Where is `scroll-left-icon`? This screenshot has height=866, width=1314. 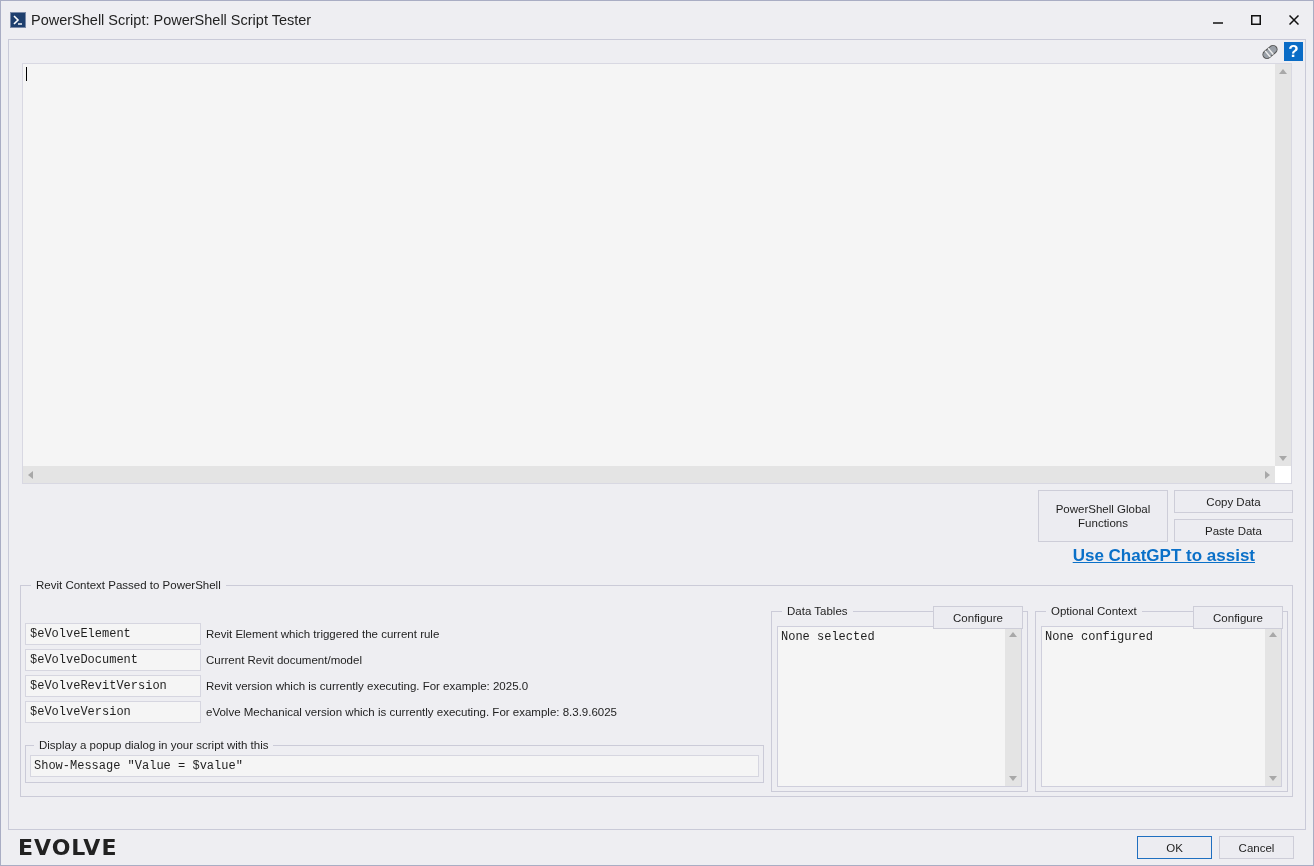
scroll-left-icon is located at coordinates (30, 474).